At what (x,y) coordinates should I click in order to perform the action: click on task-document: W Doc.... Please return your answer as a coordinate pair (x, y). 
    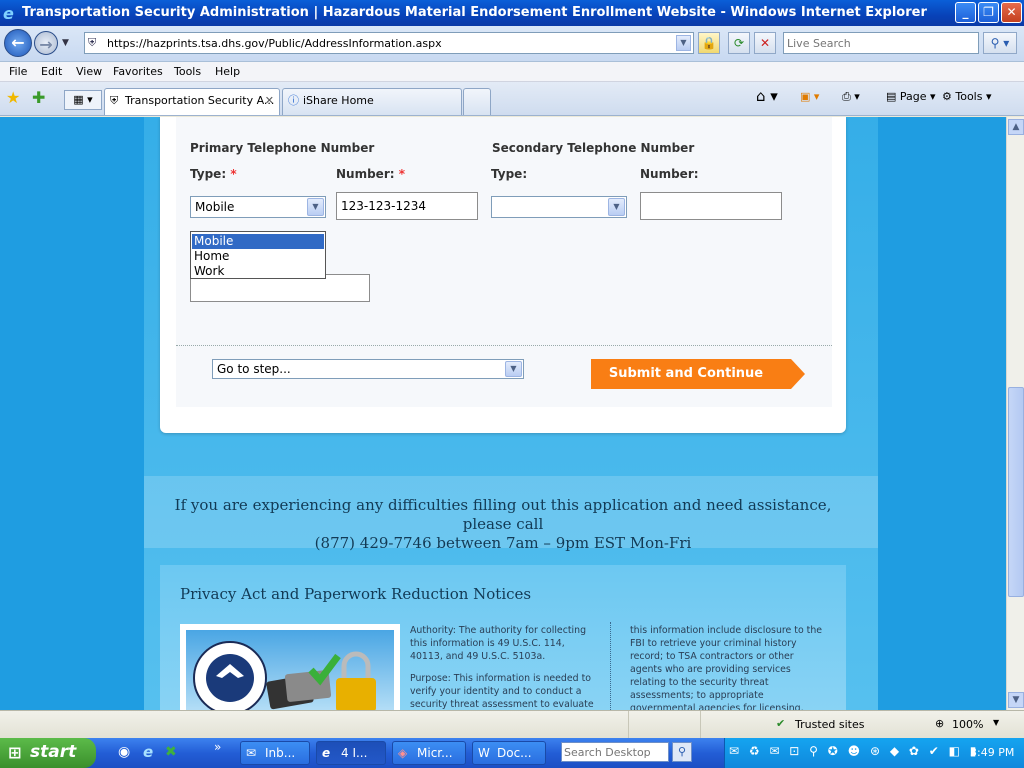
    Looking at the image, I should click on (509, 753).